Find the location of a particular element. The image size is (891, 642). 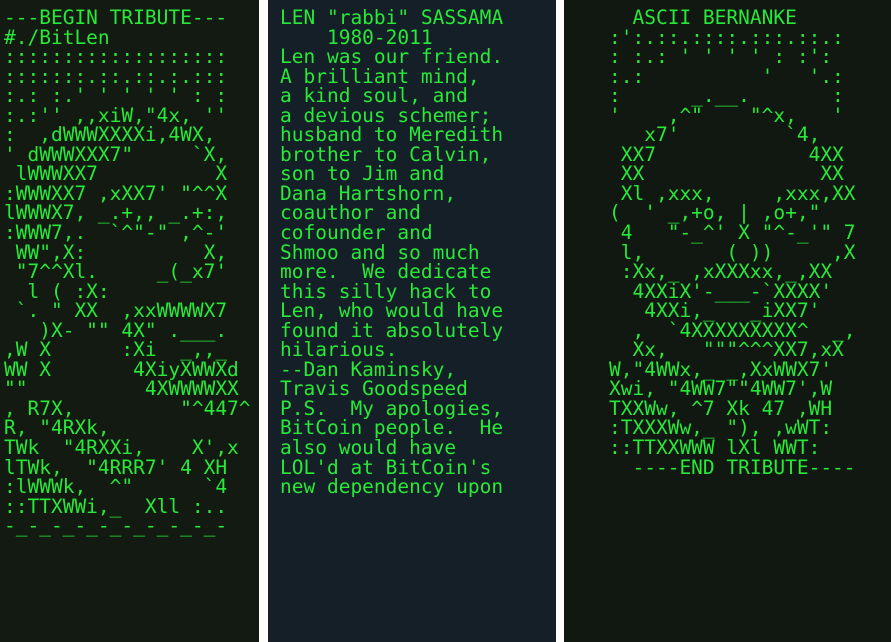

right-panel-line: ASCII BERNANKE is located at coordinates (703, 17).